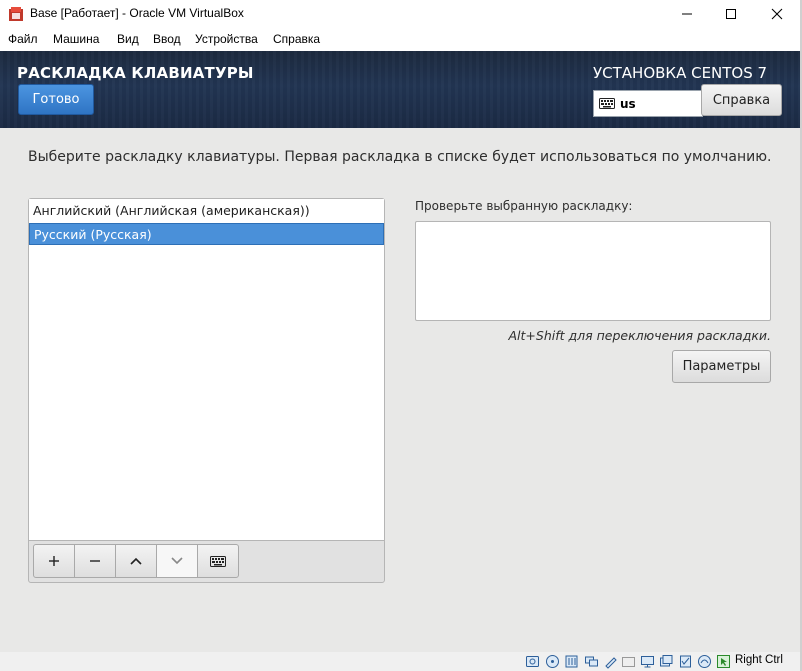 The width and height of the screenshot is (802, 671). I want to click on maximize-icon, so click(731, 14).